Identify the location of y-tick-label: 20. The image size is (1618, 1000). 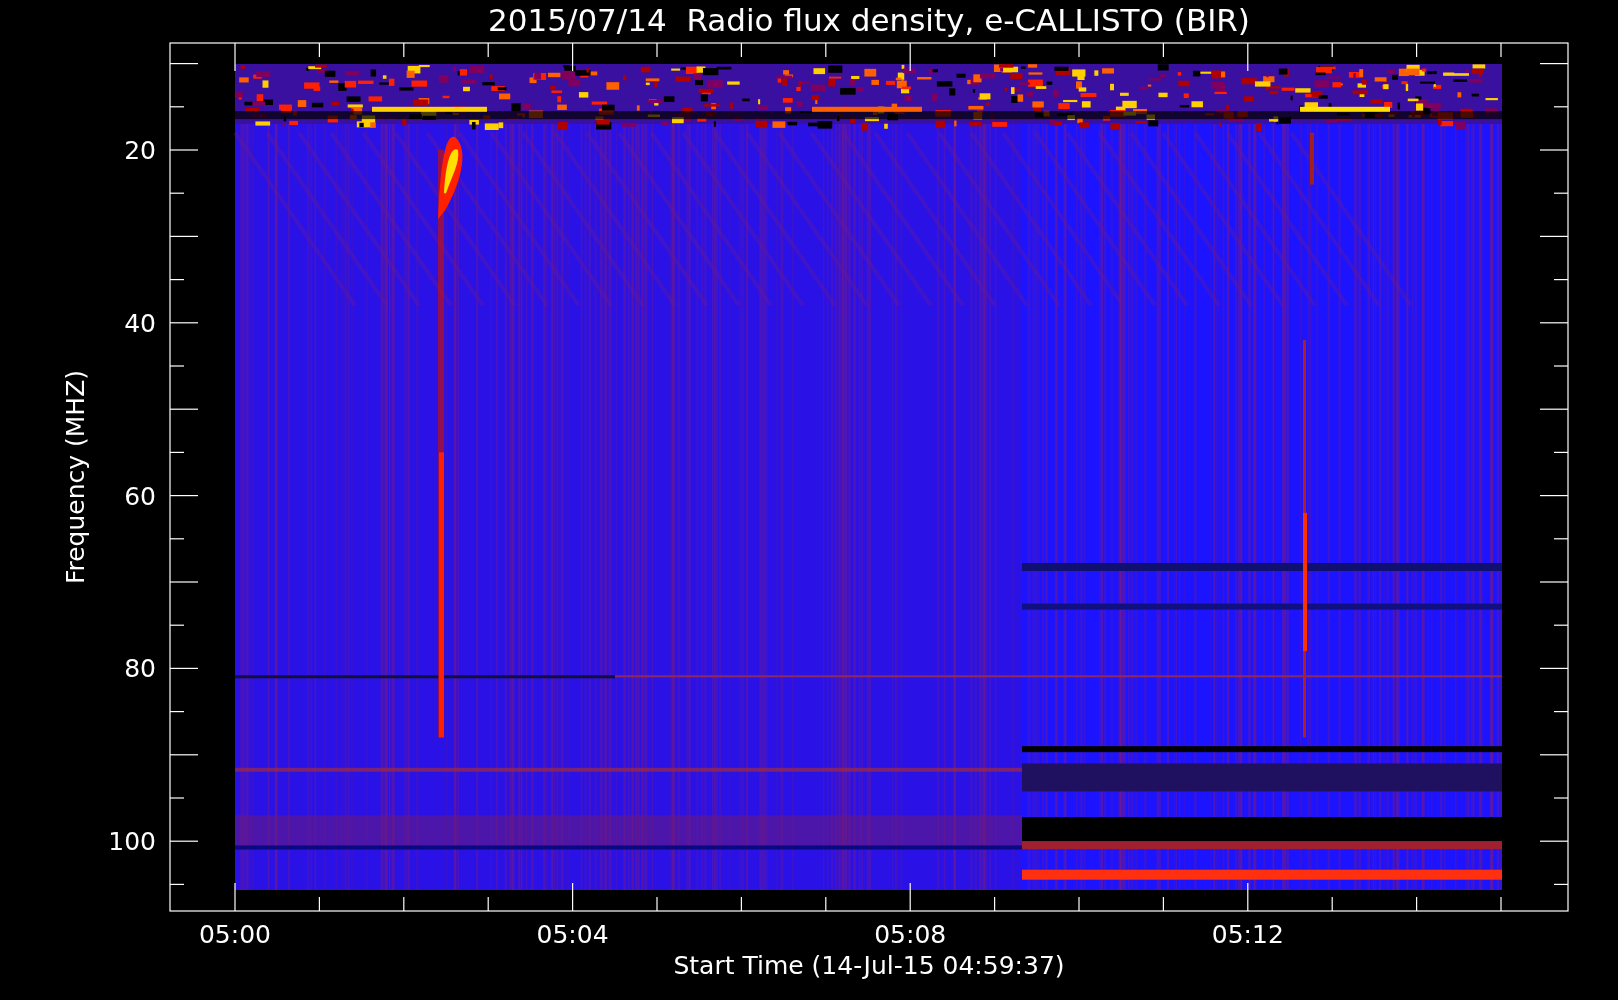
(140, 150).